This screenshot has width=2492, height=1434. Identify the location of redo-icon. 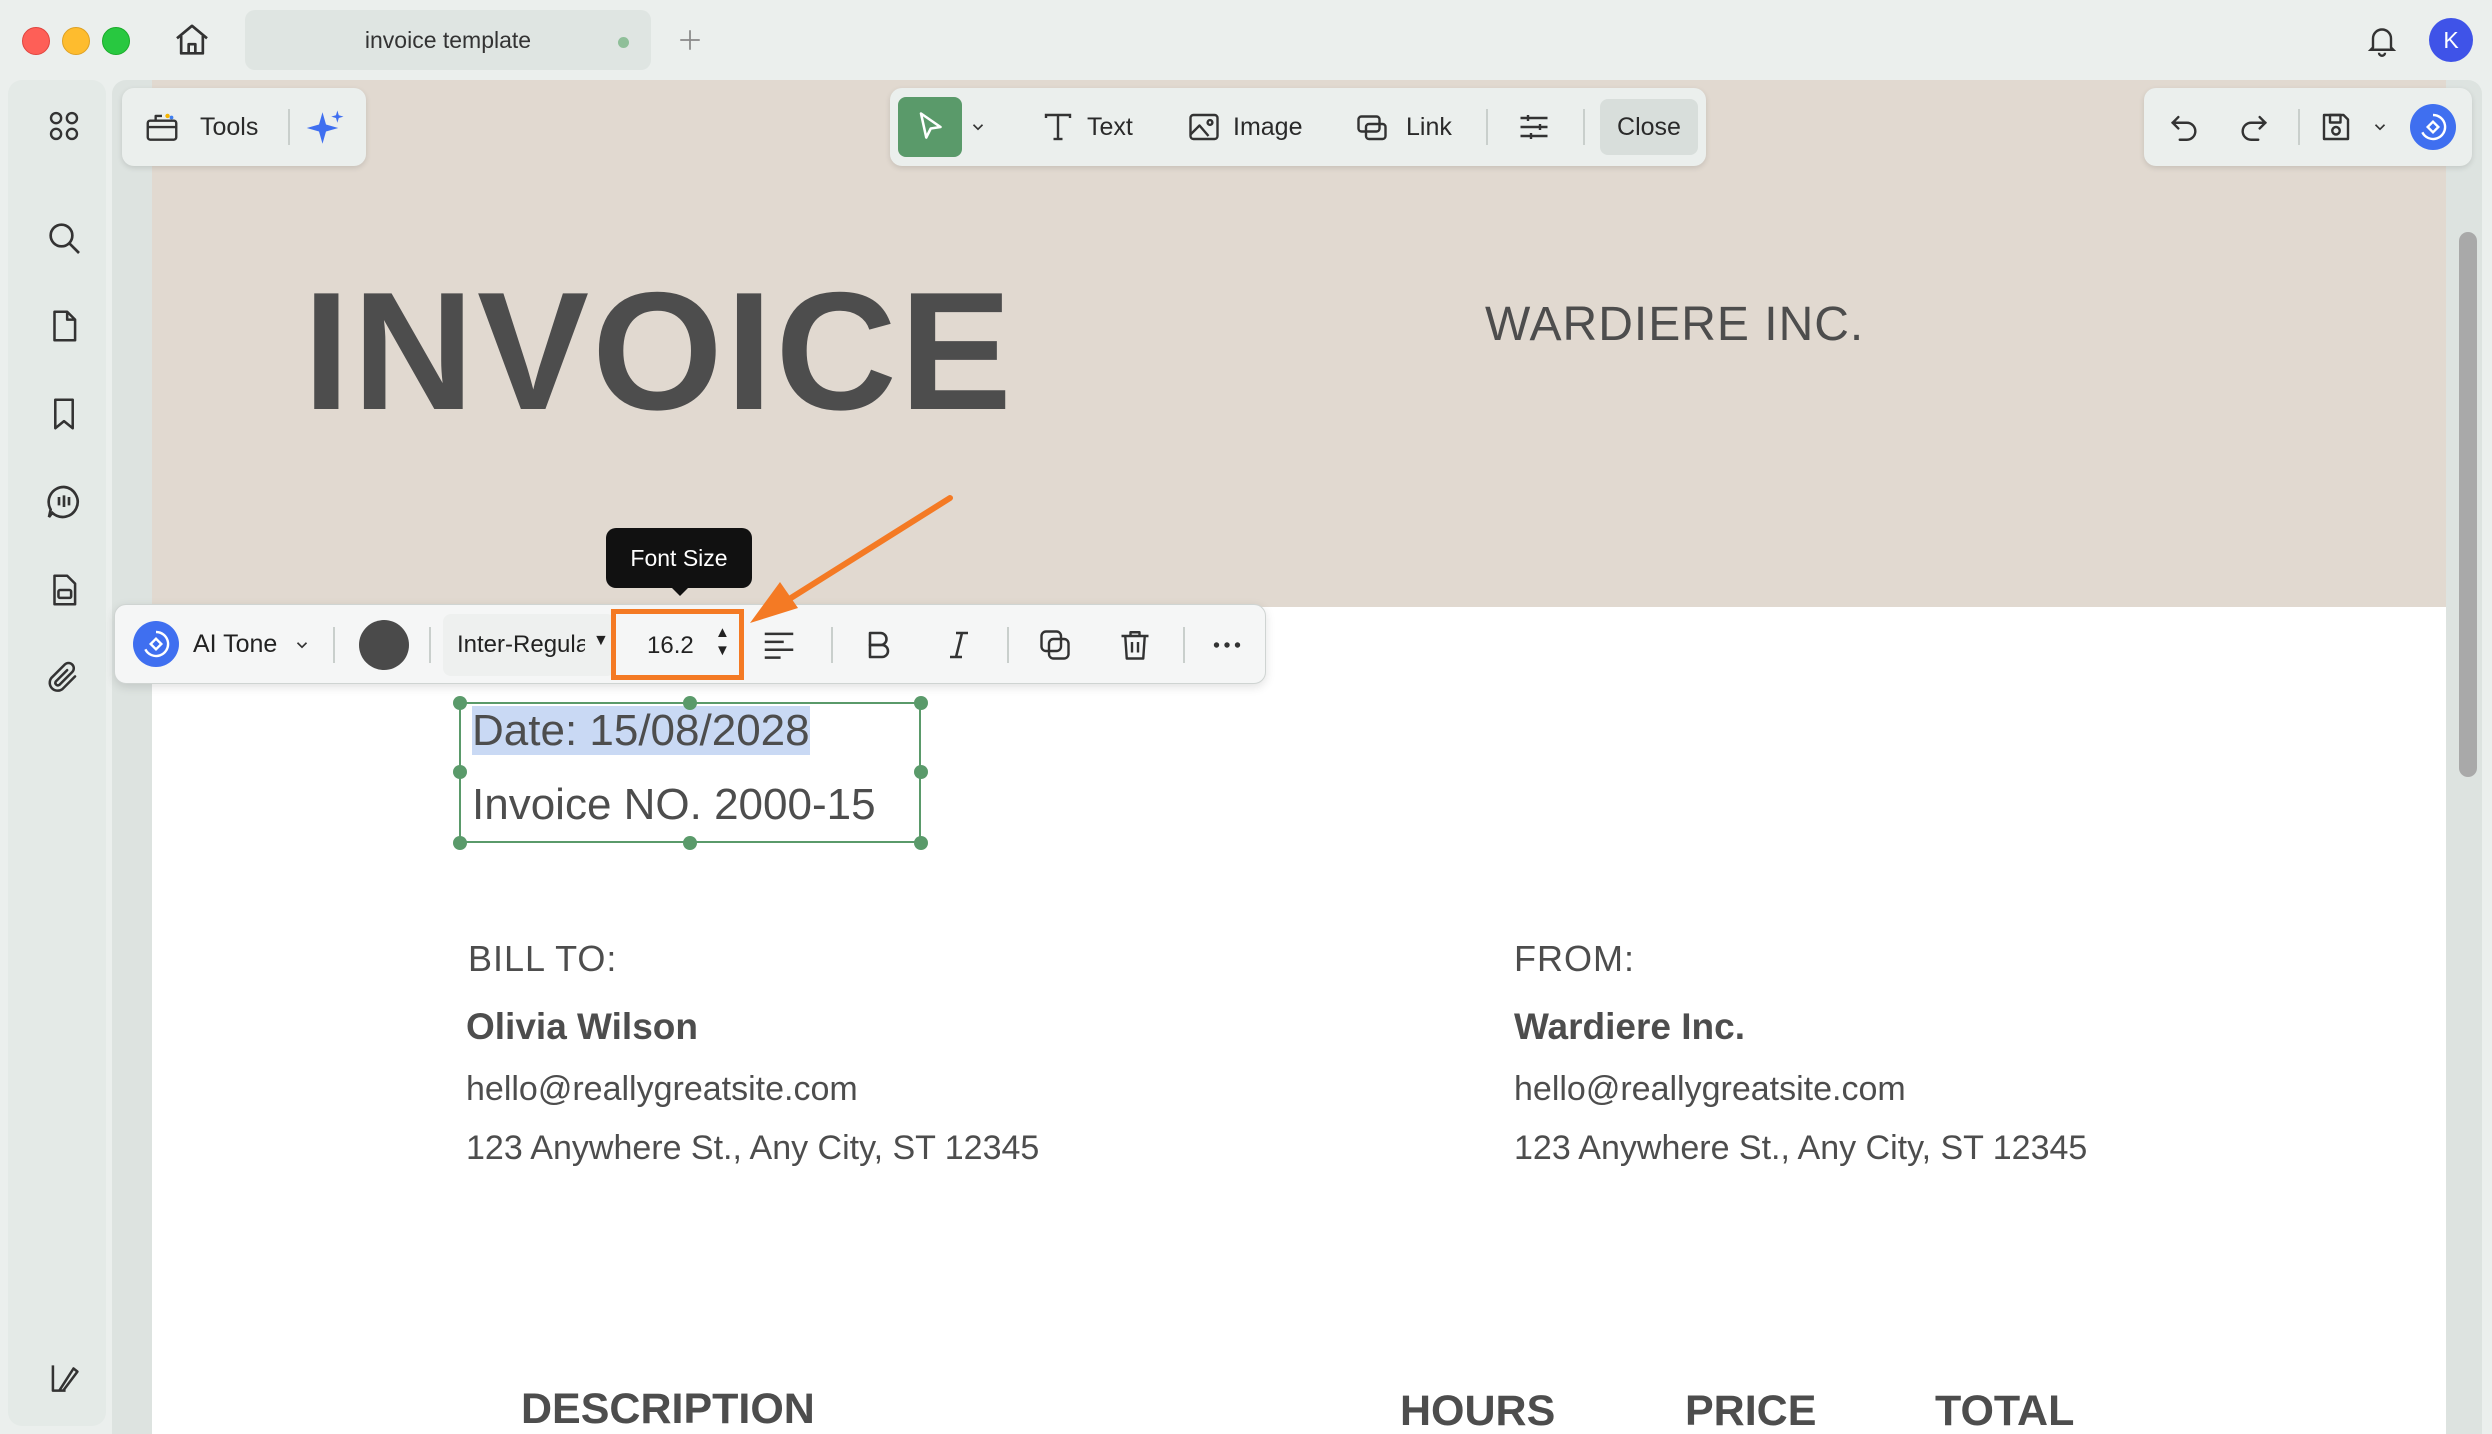
(2254, 127).